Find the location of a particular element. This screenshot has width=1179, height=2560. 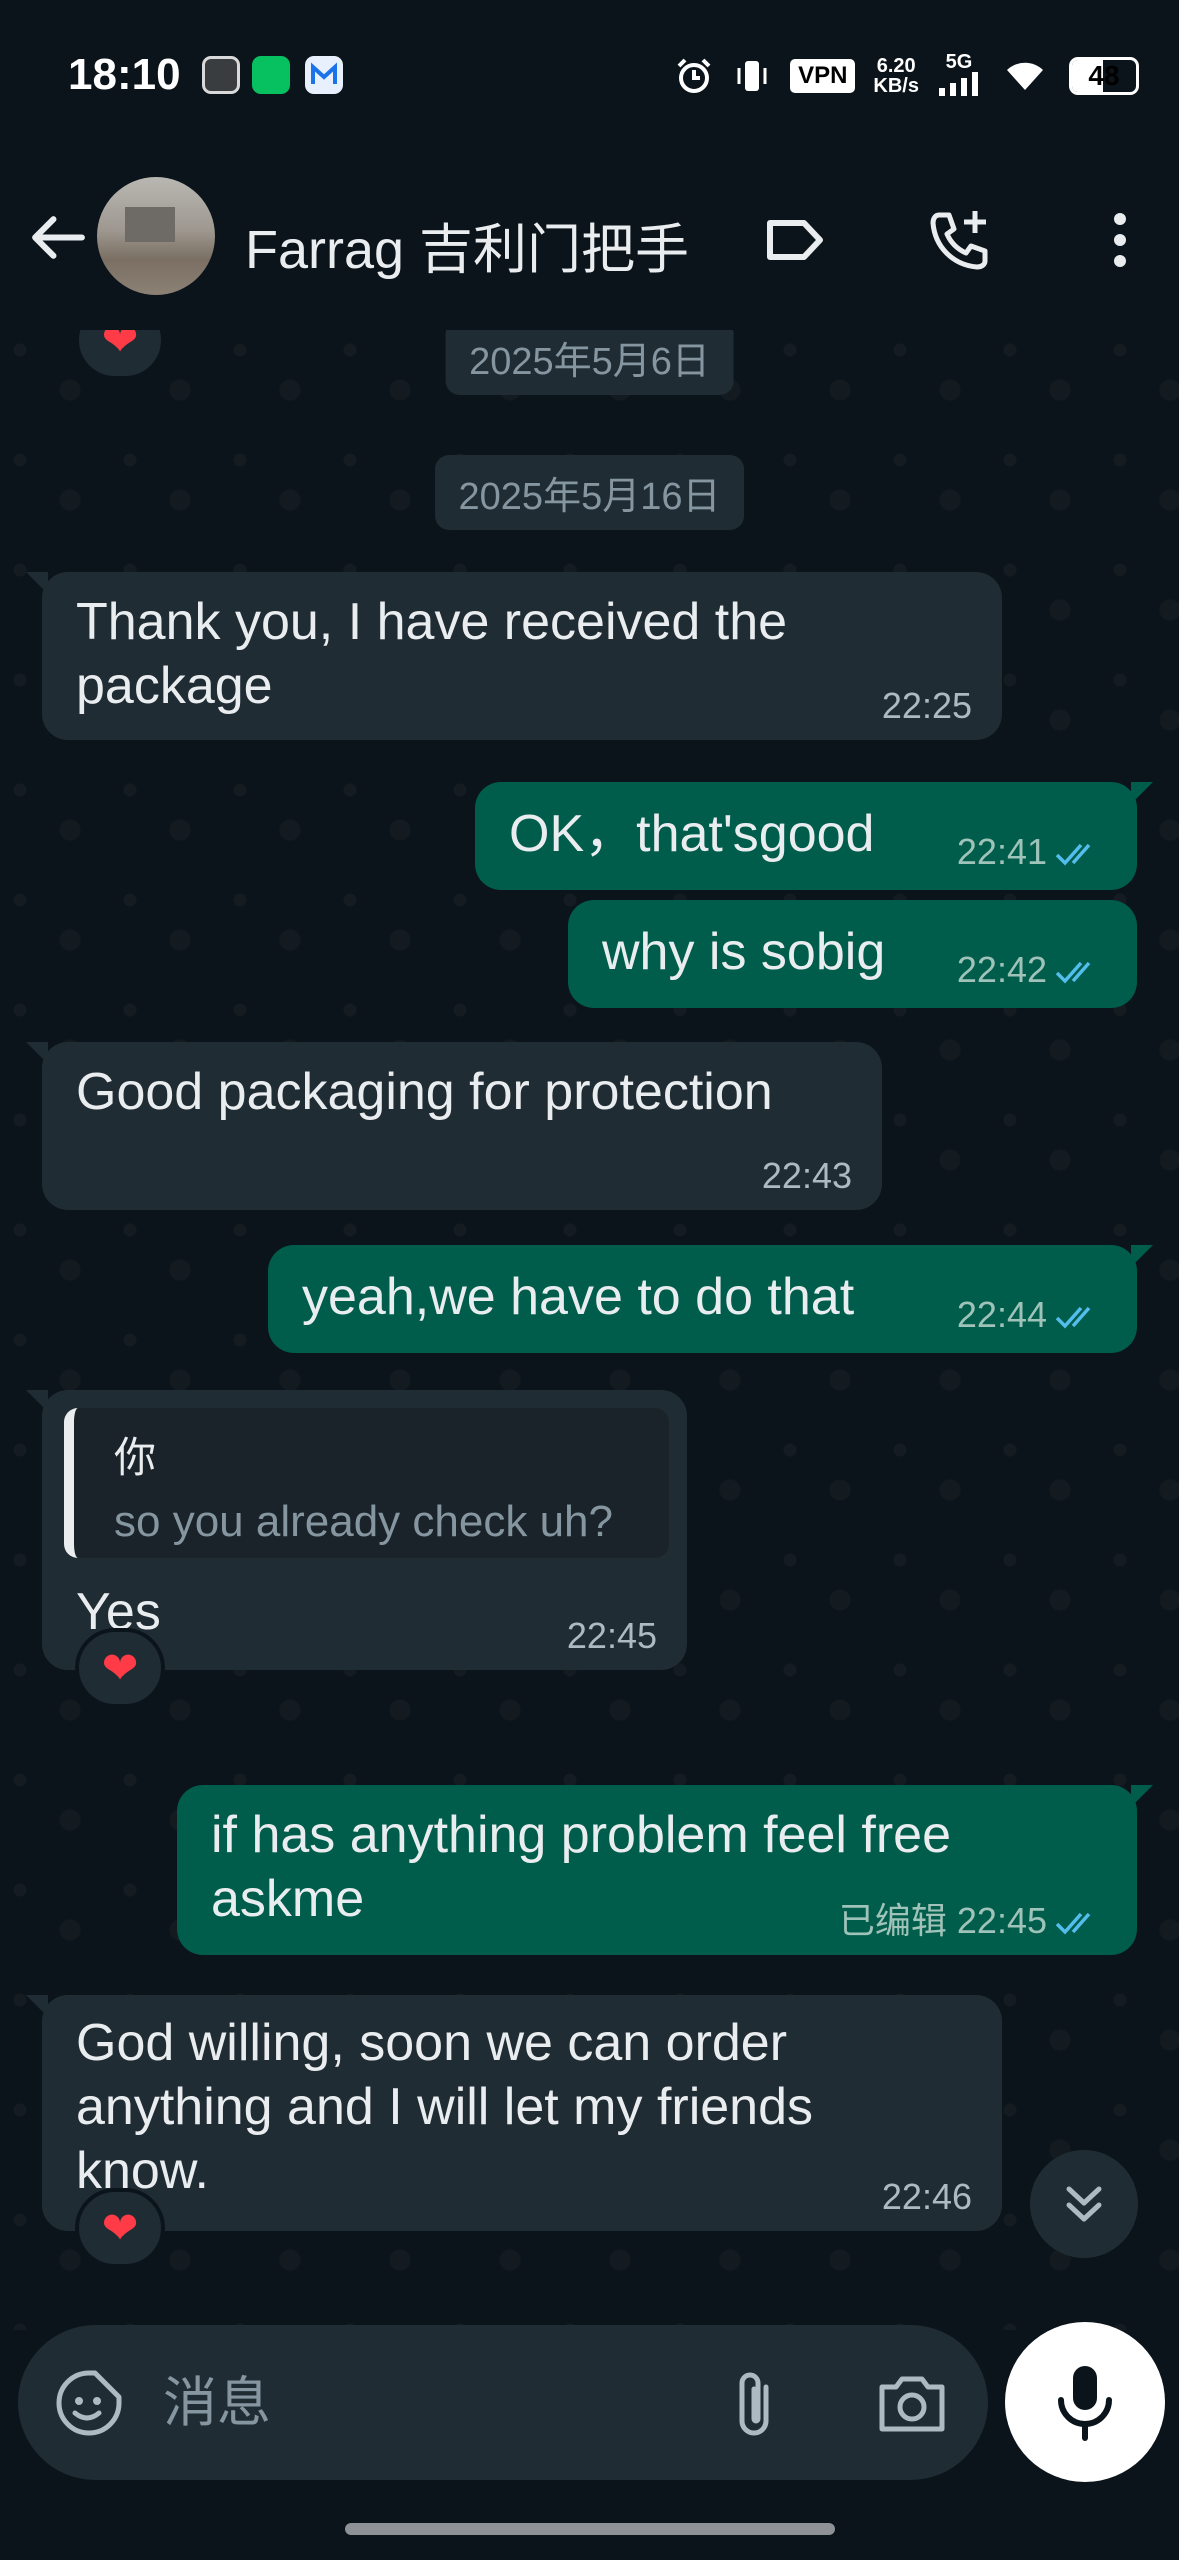

message-incoming-reply: 你 so you already check uh? Yes 22:45 is located at coordinates (356, 1530).